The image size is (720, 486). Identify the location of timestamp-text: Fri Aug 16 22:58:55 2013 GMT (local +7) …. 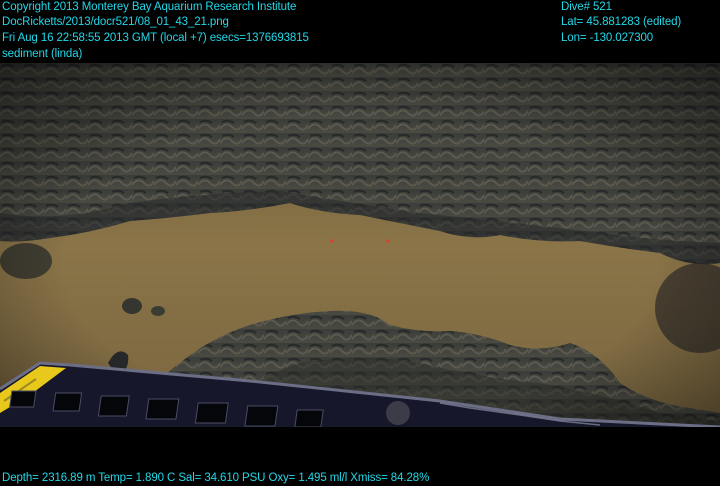
(155, 38).